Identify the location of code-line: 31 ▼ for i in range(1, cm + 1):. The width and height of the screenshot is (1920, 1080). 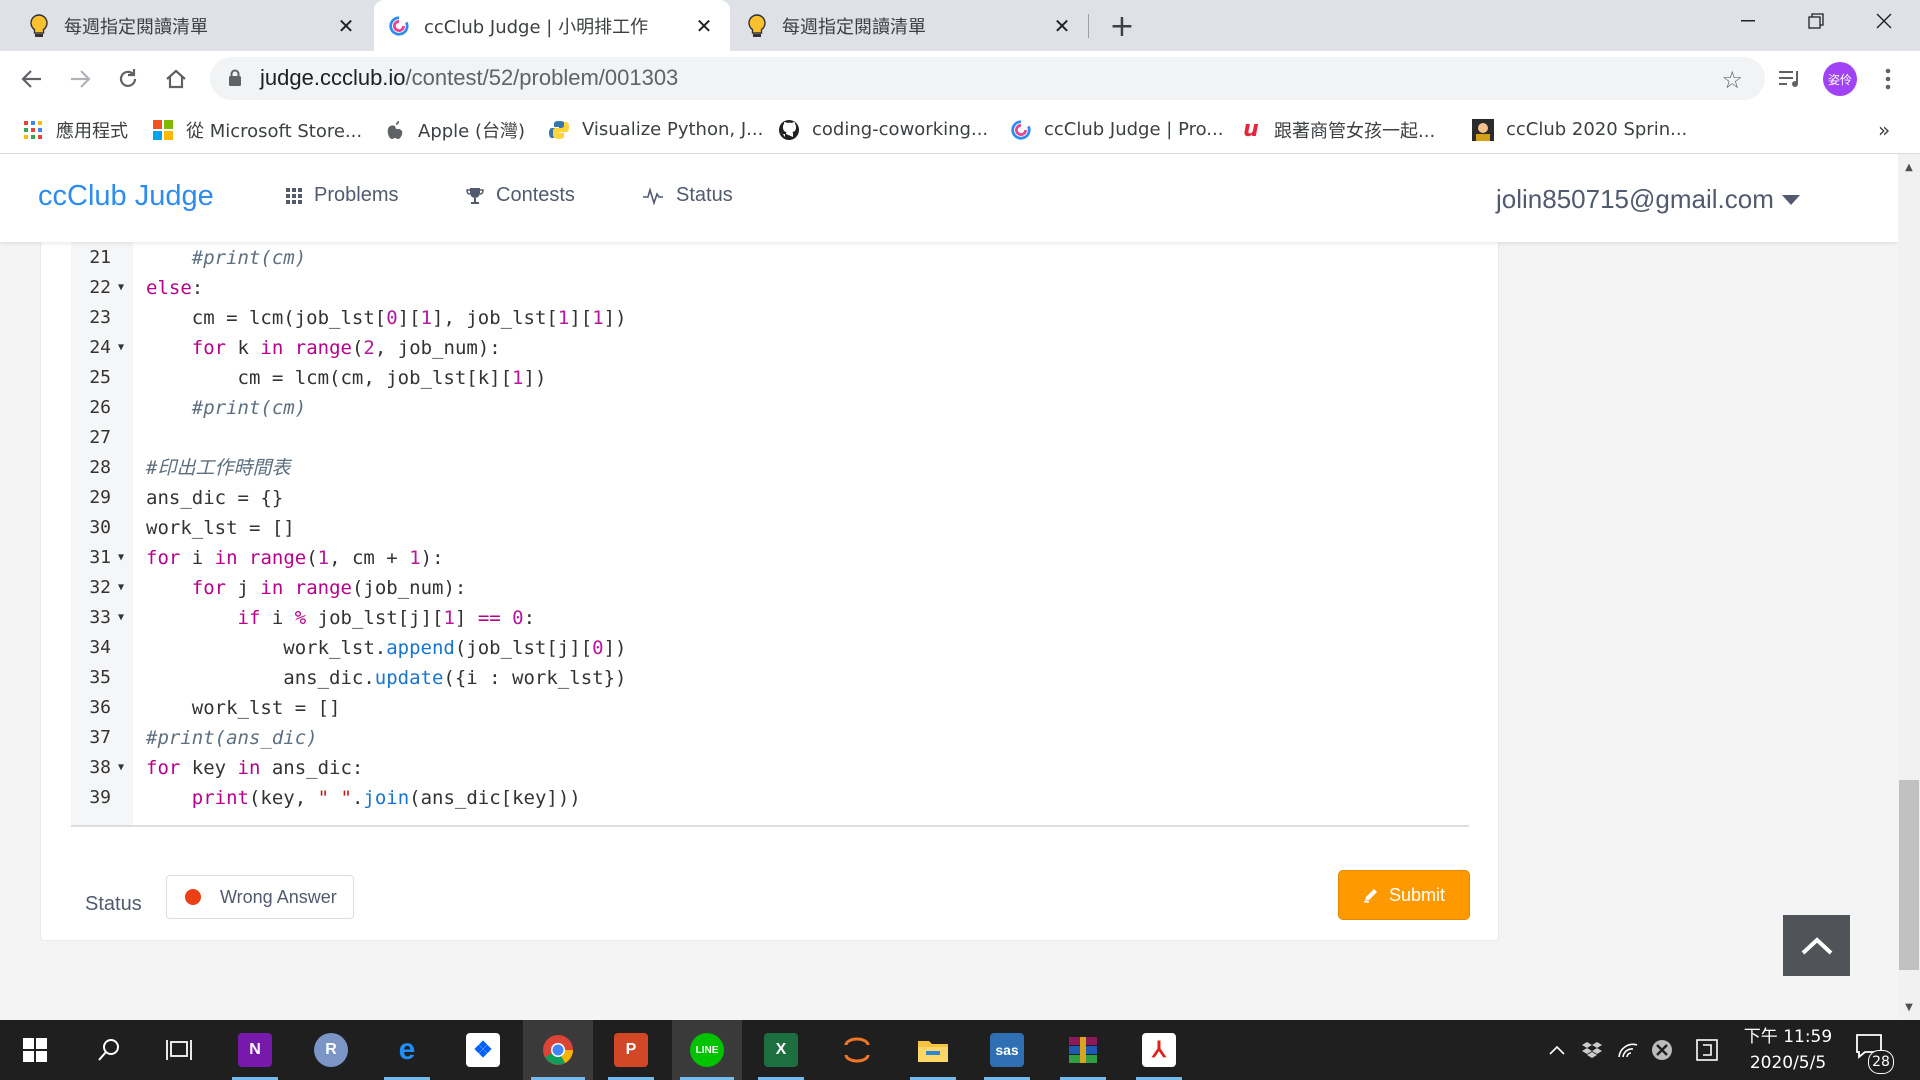
(770, 558).